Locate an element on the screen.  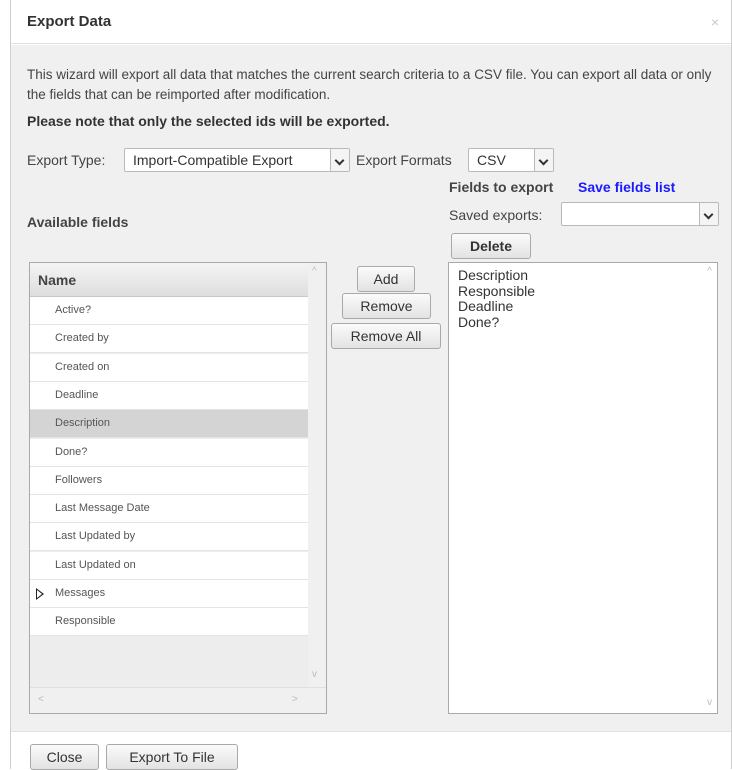
available-field-row: Last Message Date is located at coordinates (169, 509).